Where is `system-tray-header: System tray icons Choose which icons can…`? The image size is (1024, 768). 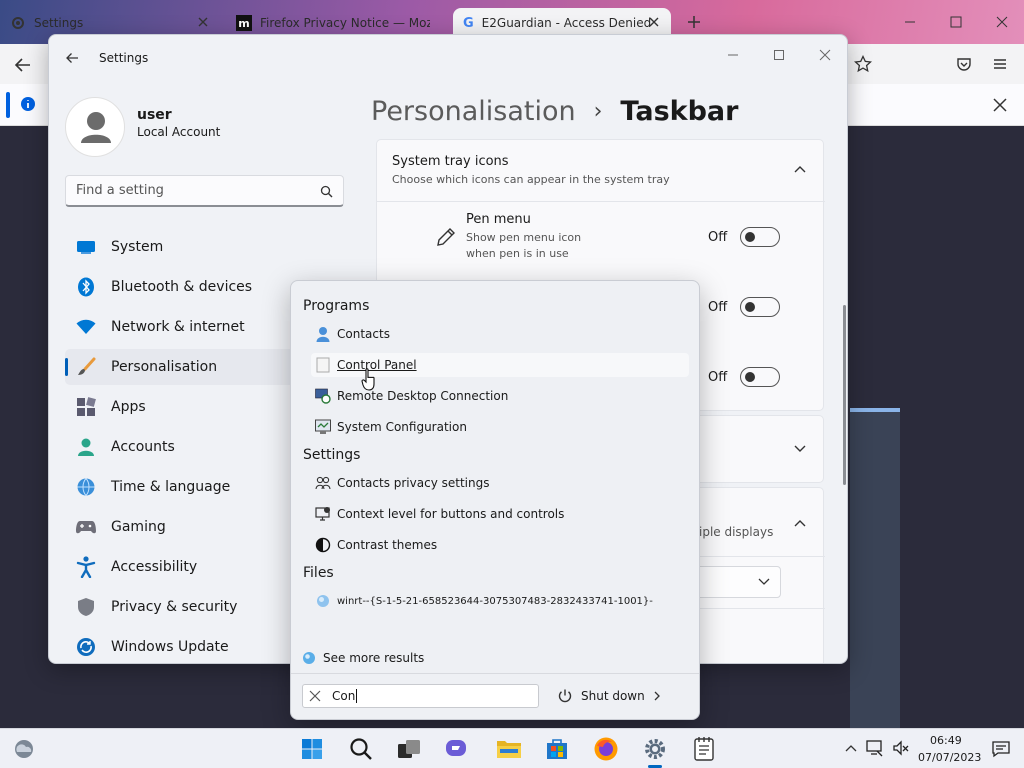 system-tray-header: System tray icons Choose which icons can… is located at coordinates (601, 171).